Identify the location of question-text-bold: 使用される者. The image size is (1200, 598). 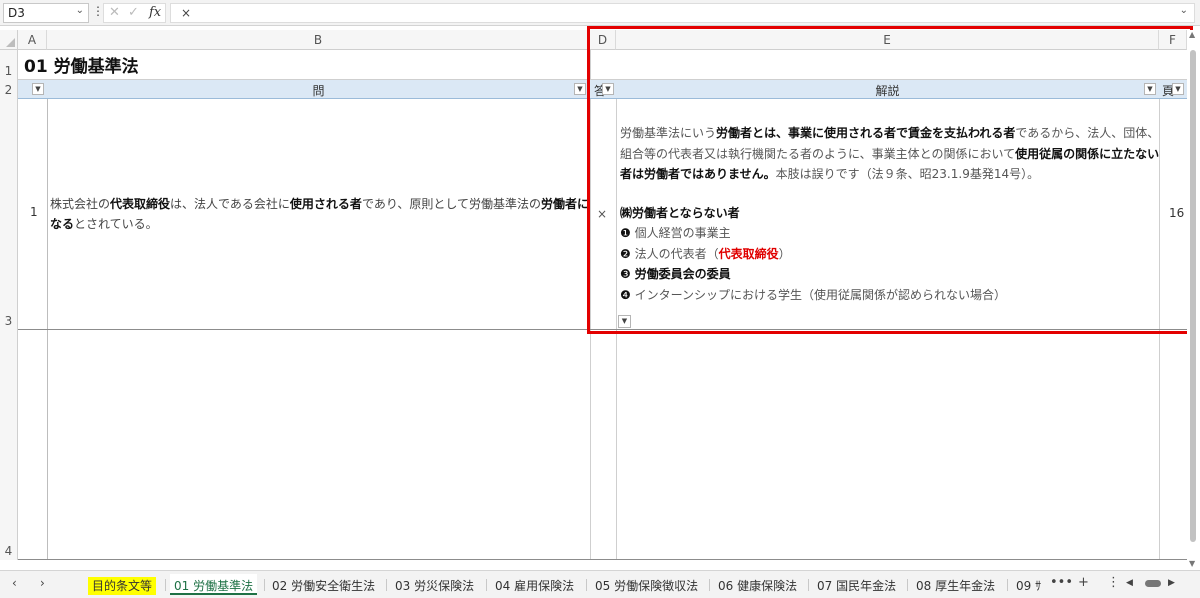
(325, 204).